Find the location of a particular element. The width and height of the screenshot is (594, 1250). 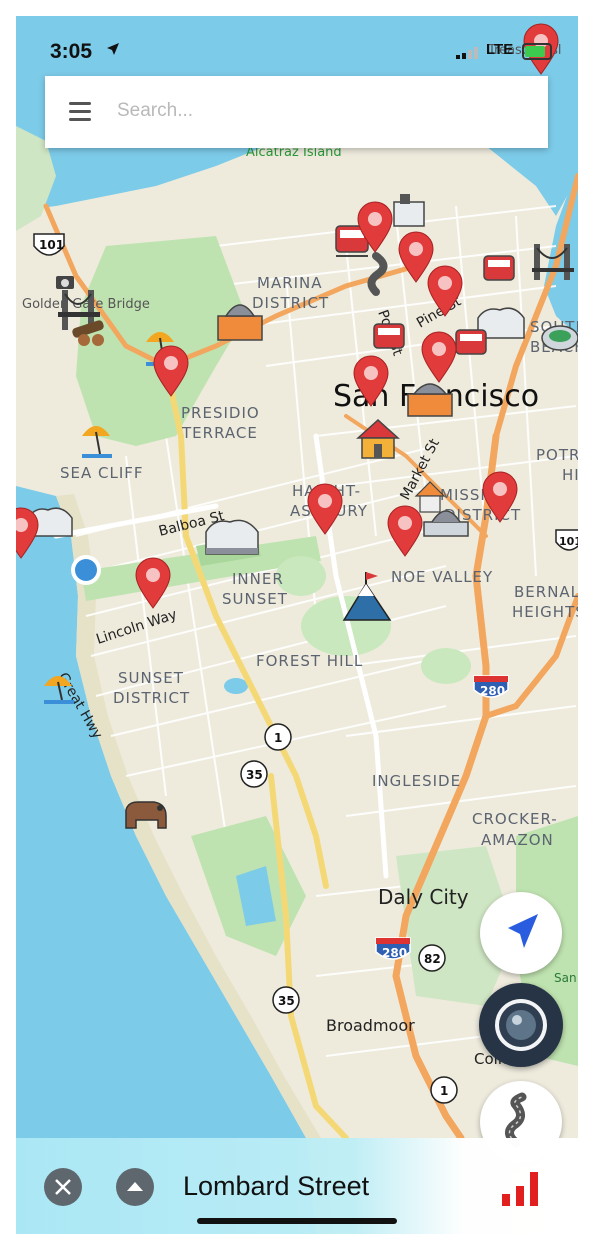

map-label: BERNAL is located at coordinates (546, 592).